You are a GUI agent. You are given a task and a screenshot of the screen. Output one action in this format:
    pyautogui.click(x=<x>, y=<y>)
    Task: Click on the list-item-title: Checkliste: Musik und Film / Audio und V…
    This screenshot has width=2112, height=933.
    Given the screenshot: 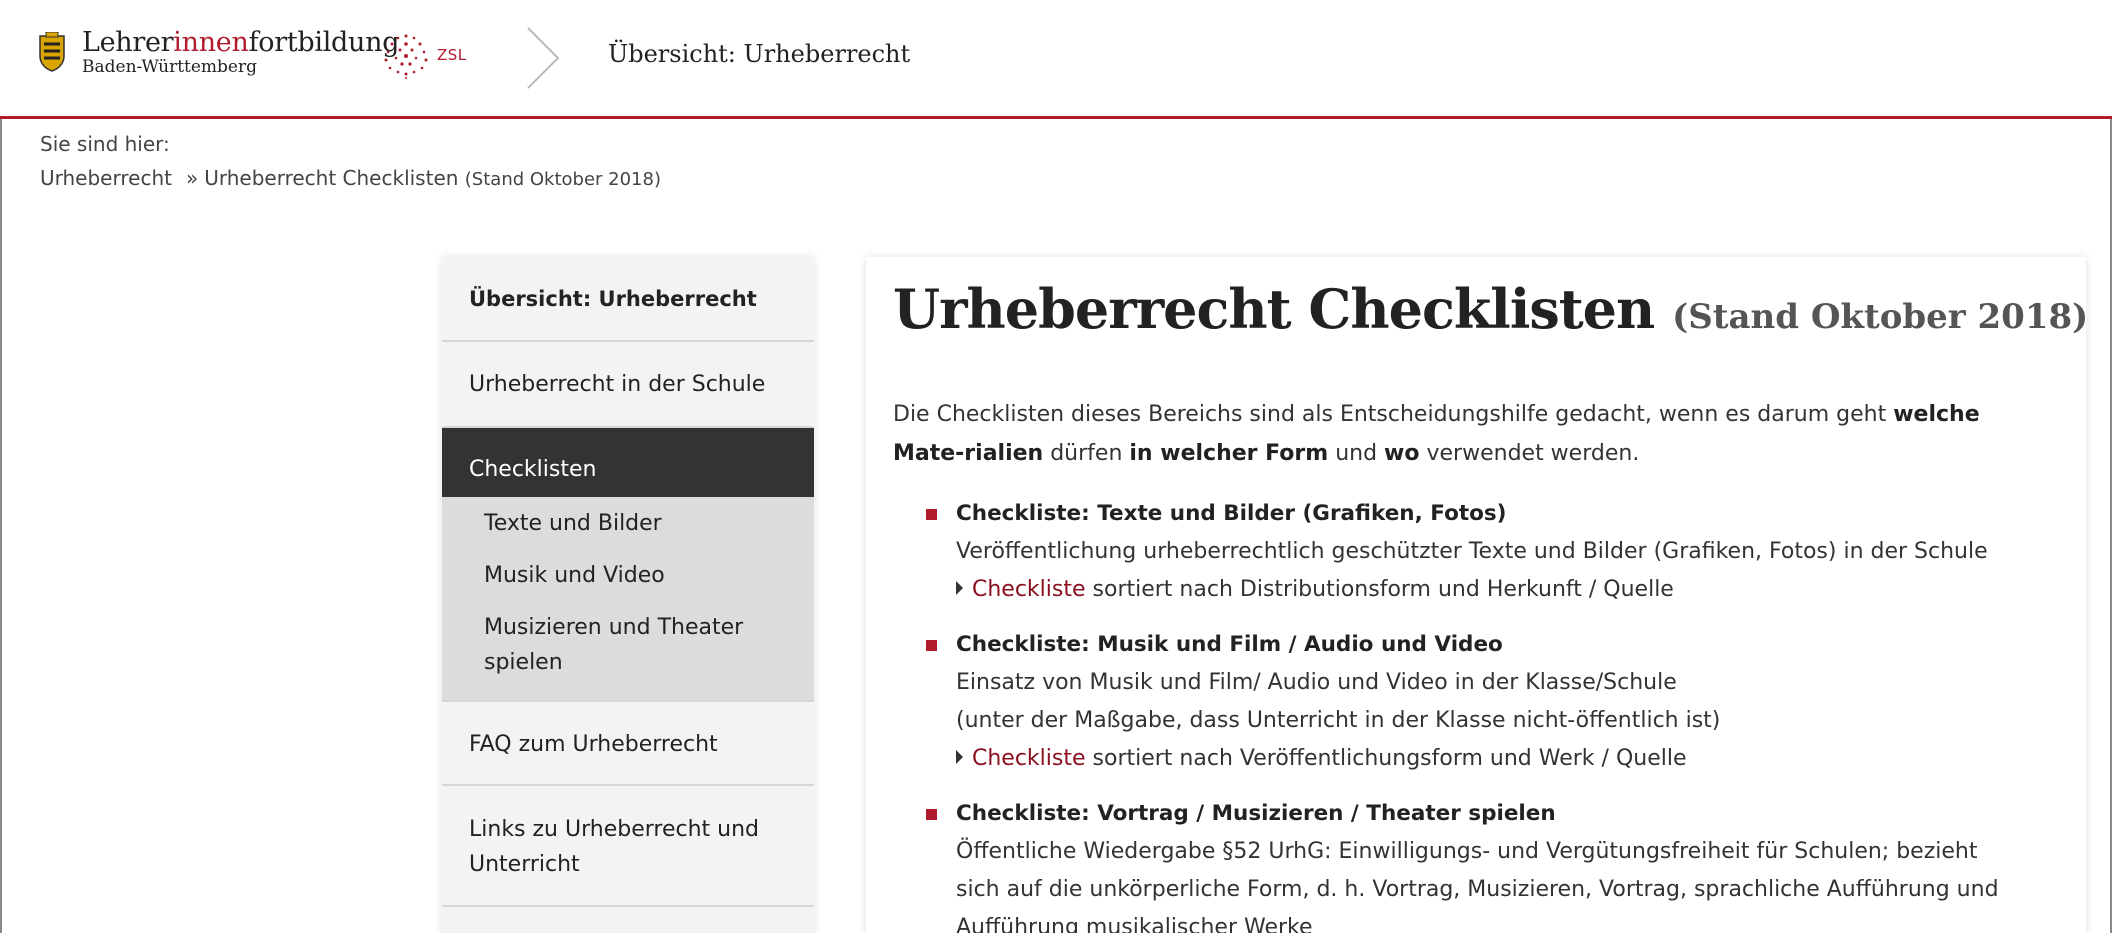 What is the action you would take?
    pyautogui.click(x=1229, y=644)
    